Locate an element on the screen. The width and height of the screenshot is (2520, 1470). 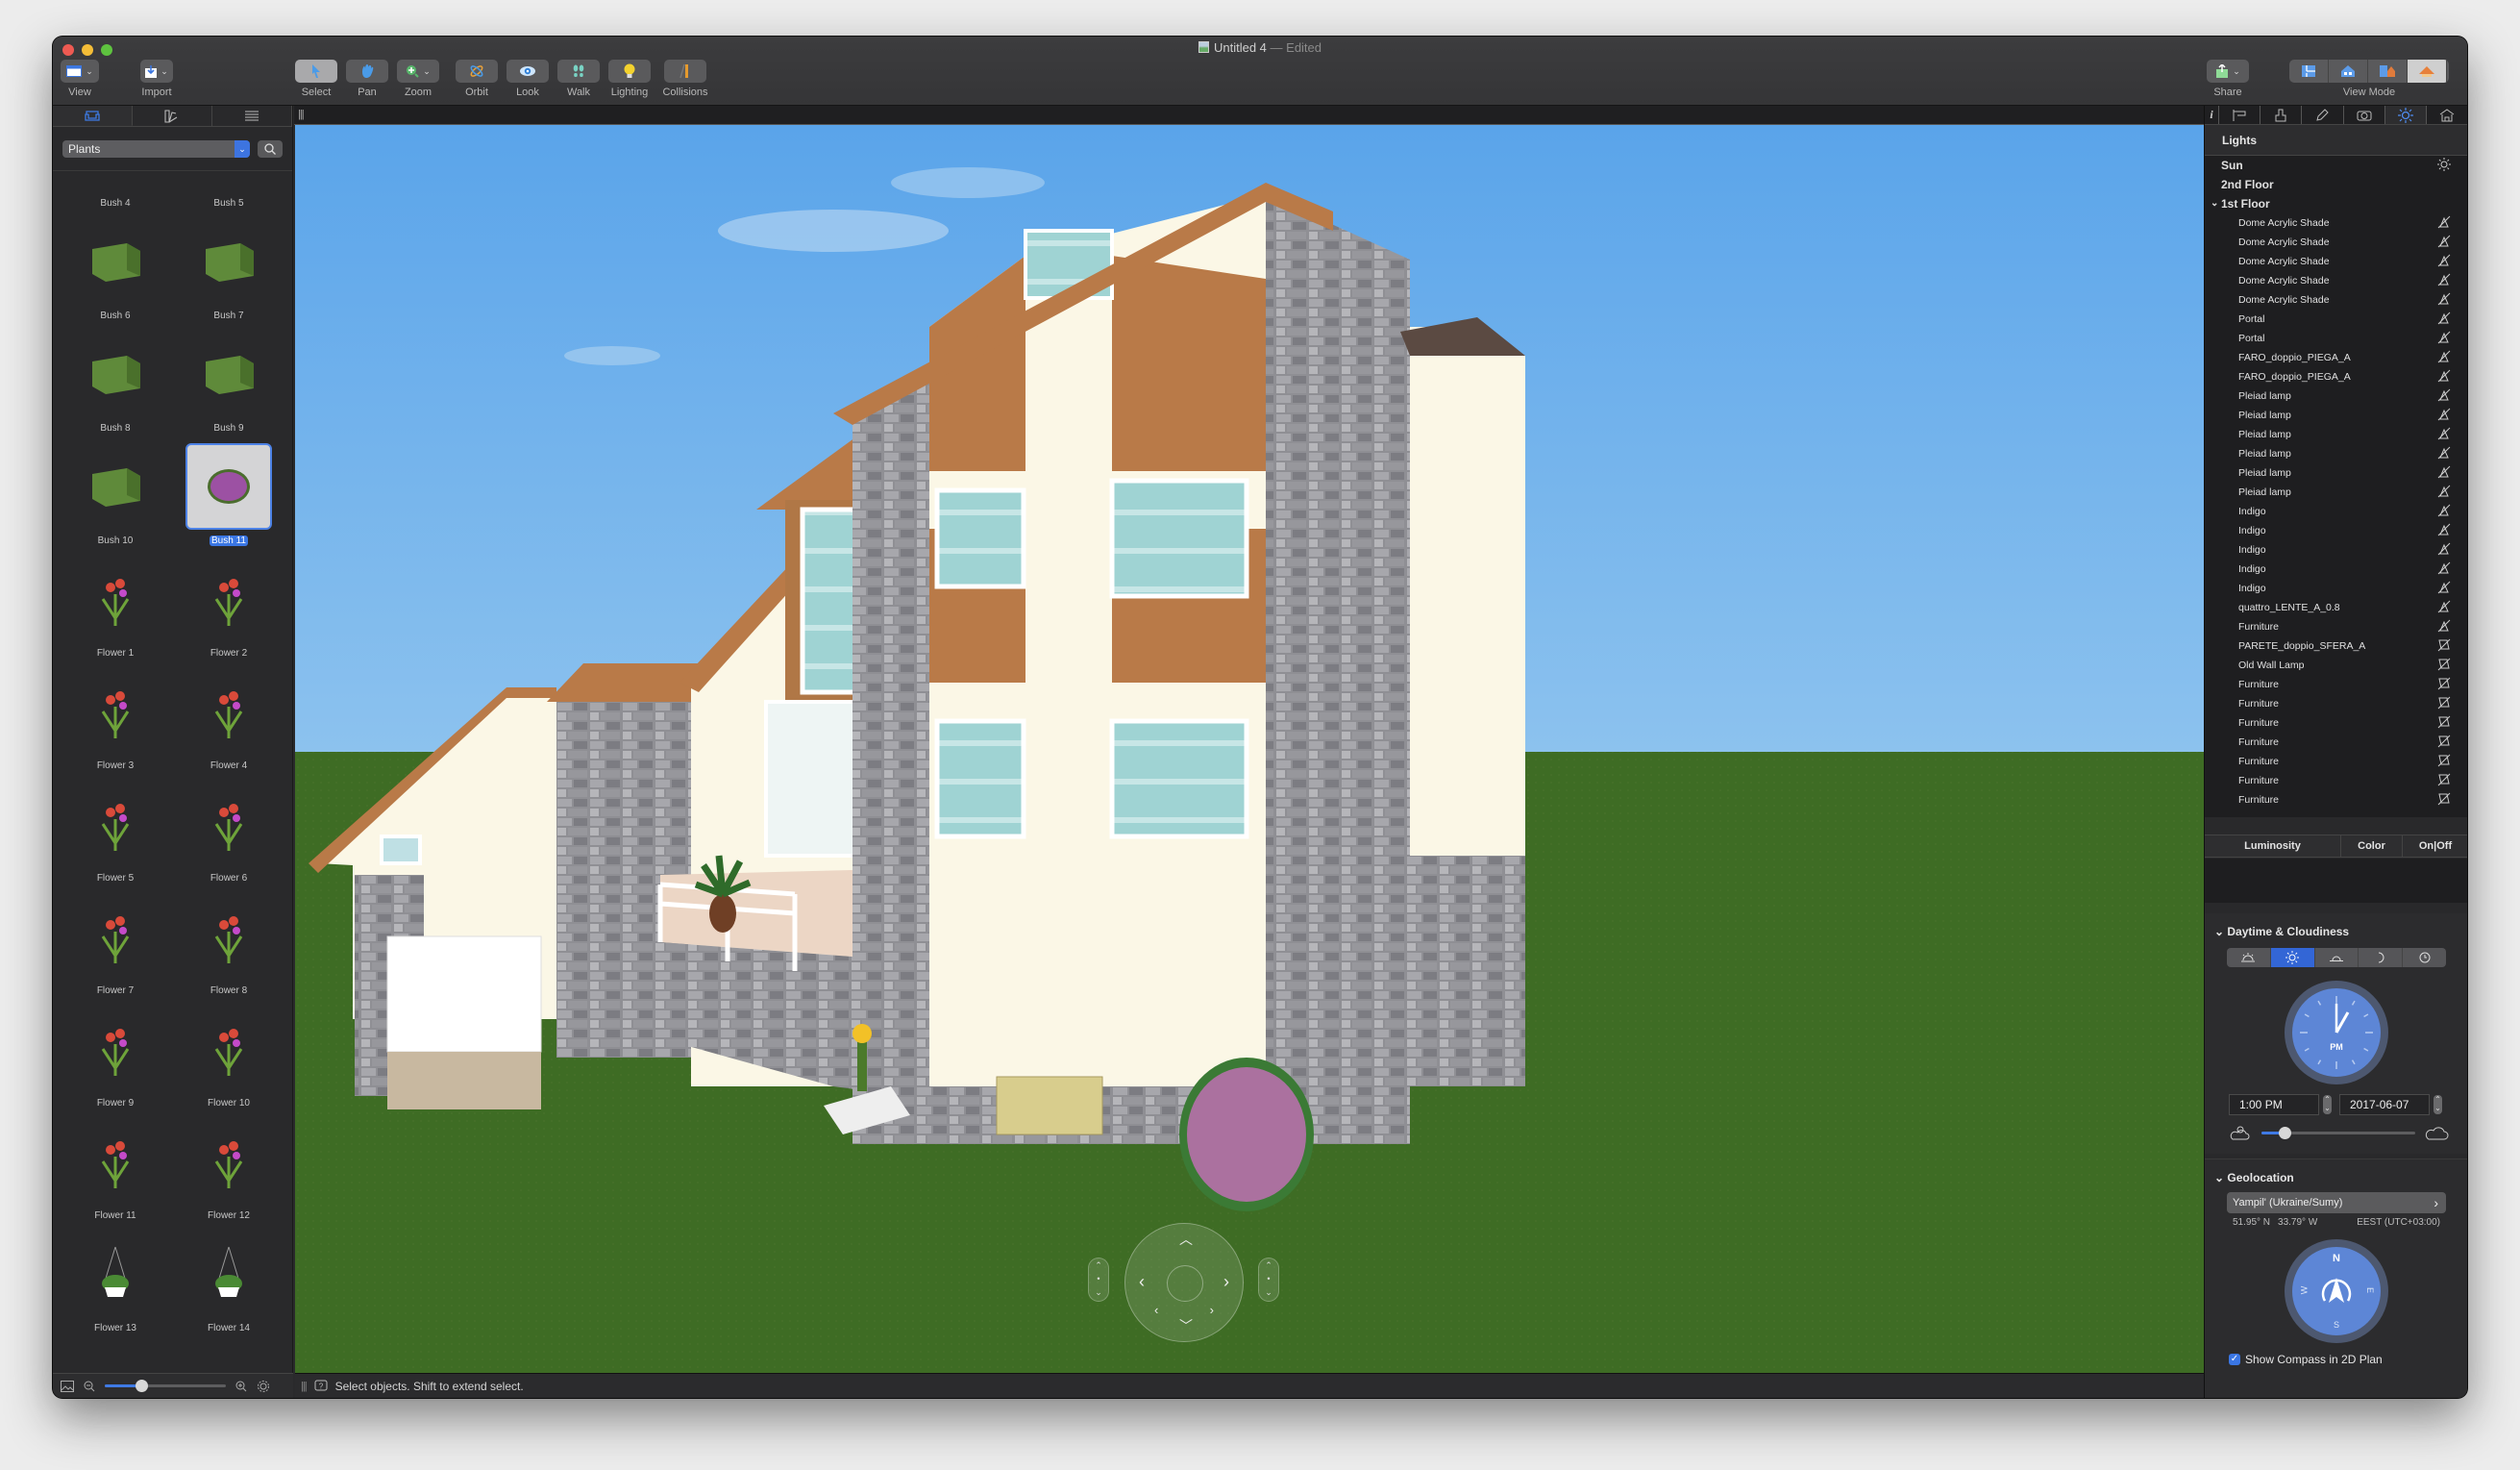
tab-list is located at coordinates (252, 116).